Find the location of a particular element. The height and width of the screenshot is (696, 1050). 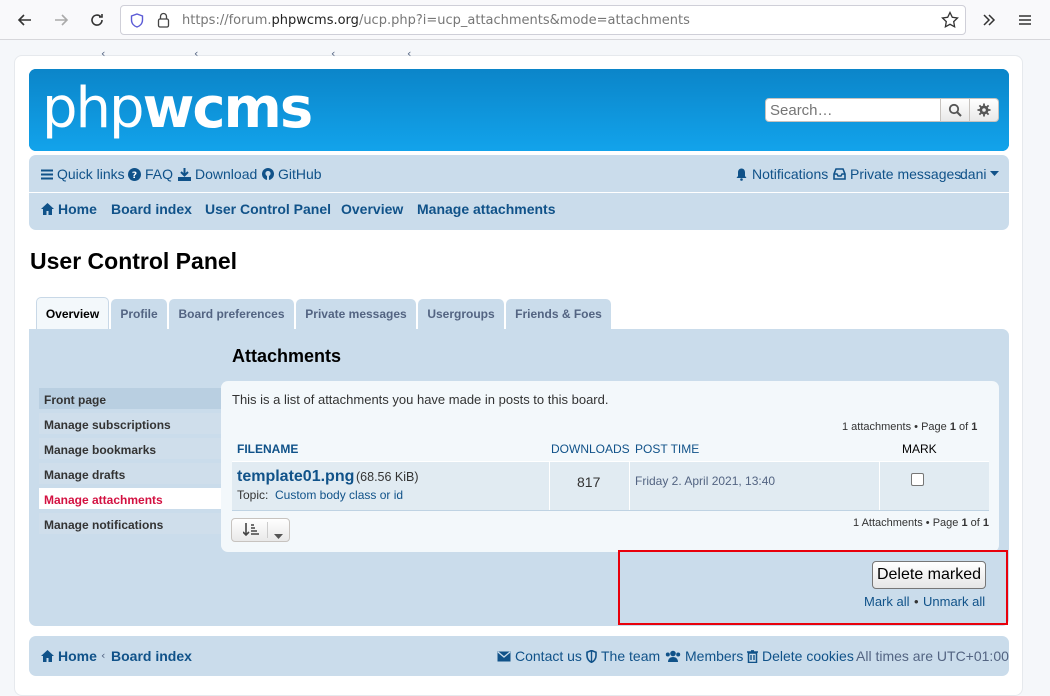

the-team-label: The team is located at coordinates (631, 656).